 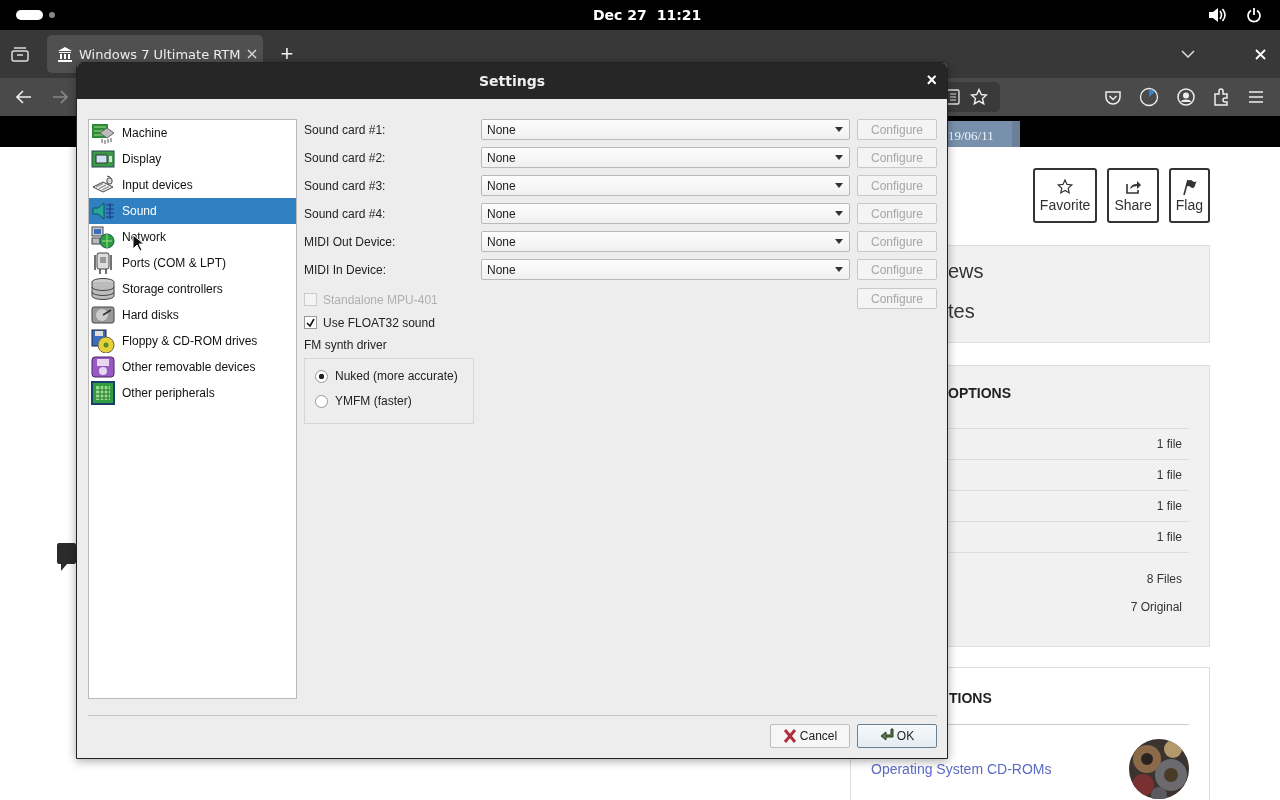 What do you see at coordinates (345, 130) in the screenshot?
I see `field-label: Sound card #1:` at bounding box center [345, 130].